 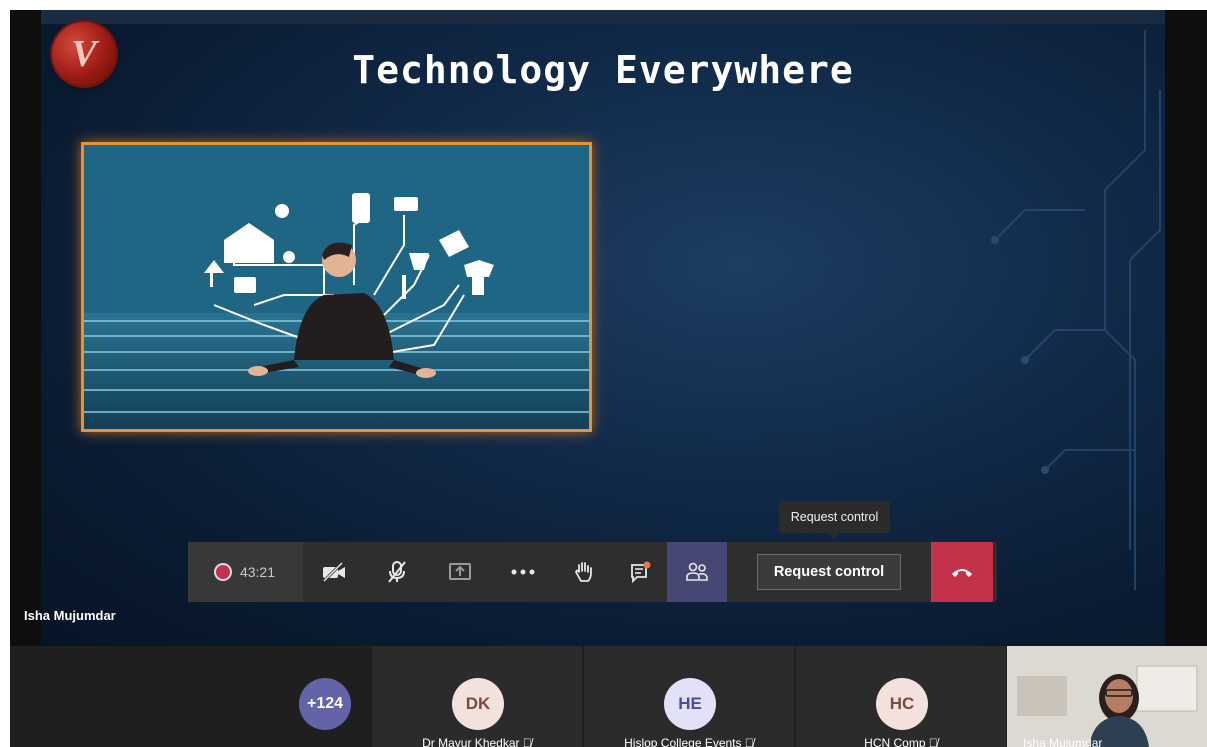 What do you see at coordinates (834, 520) in the screenshot?
I see `request-control-tooltip: Request control` at bounding box center [834, 520].